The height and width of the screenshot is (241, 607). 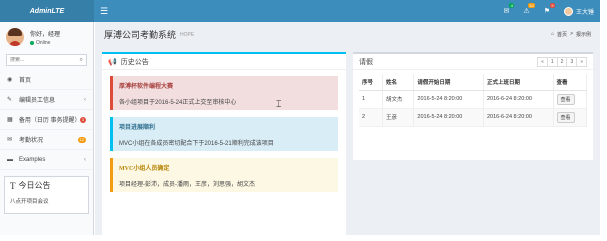 What do you see at coordinates (104, 11) in the screenshot?
I see `hamburger-icon: ☰` at bounding box center [104, 11].